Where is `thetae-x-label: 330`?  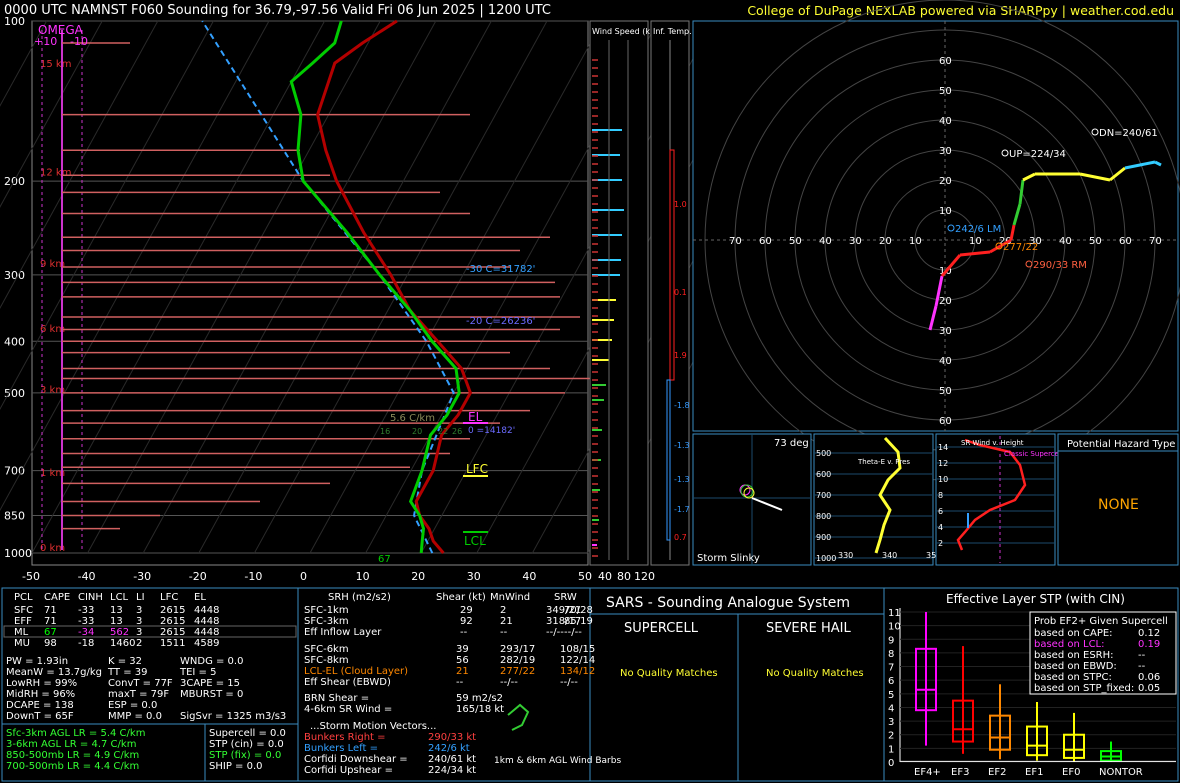
thetae-x-label: 330 is located at coordinates (845, 555).